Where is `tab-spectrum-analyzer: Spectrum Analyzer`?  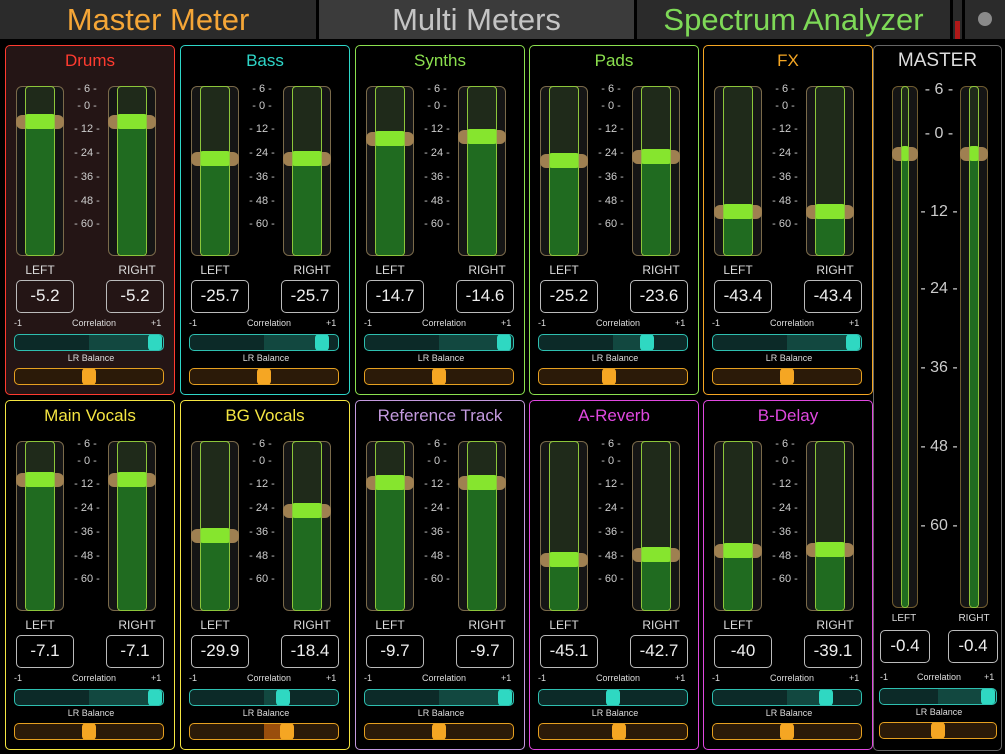 tab-spectrum-analyzer: Spectrum Analyzer is located at coordinates (793, 19).